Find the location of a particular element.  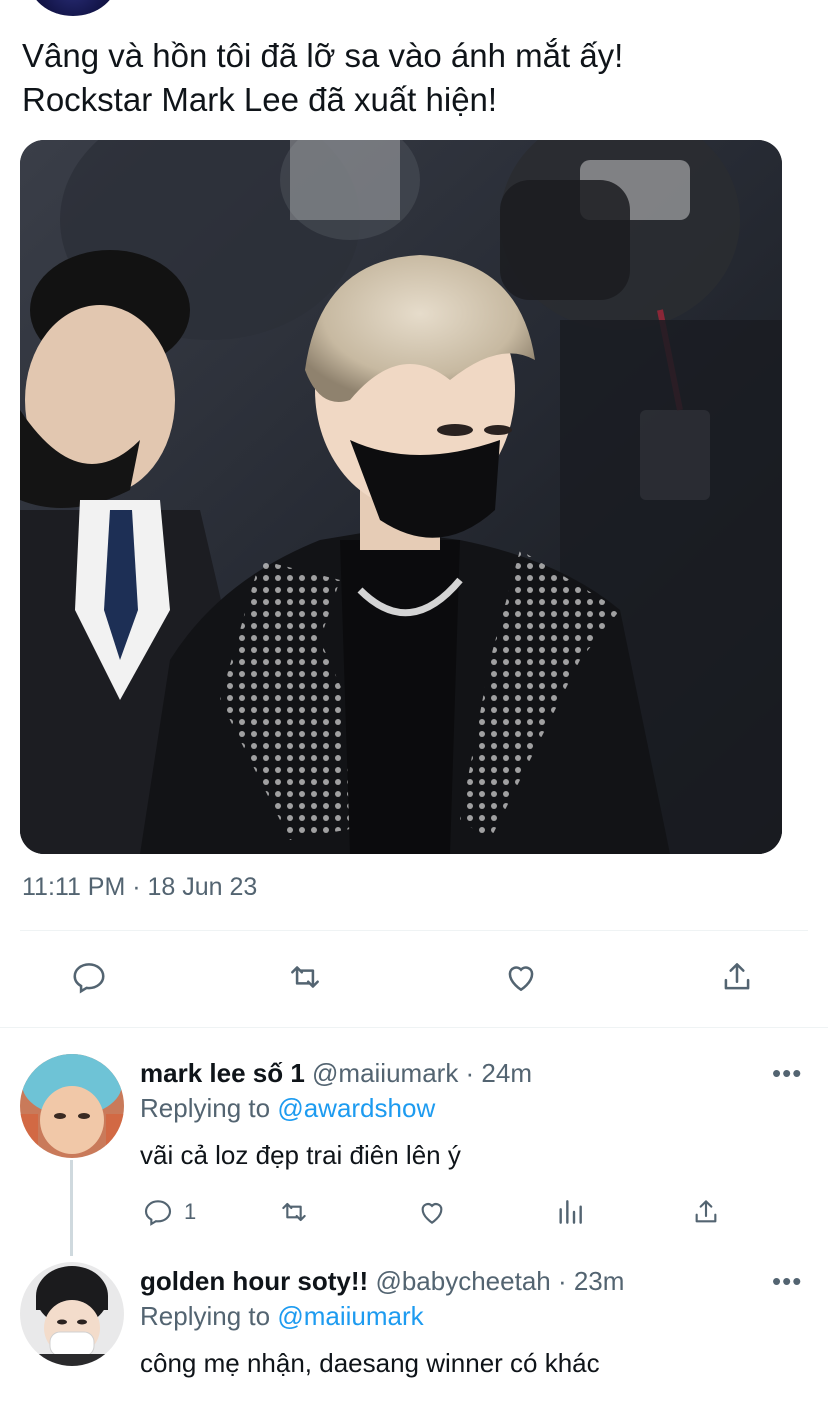

replying-to: Replying to @maiiumark is located at coordinates (282, 1316).